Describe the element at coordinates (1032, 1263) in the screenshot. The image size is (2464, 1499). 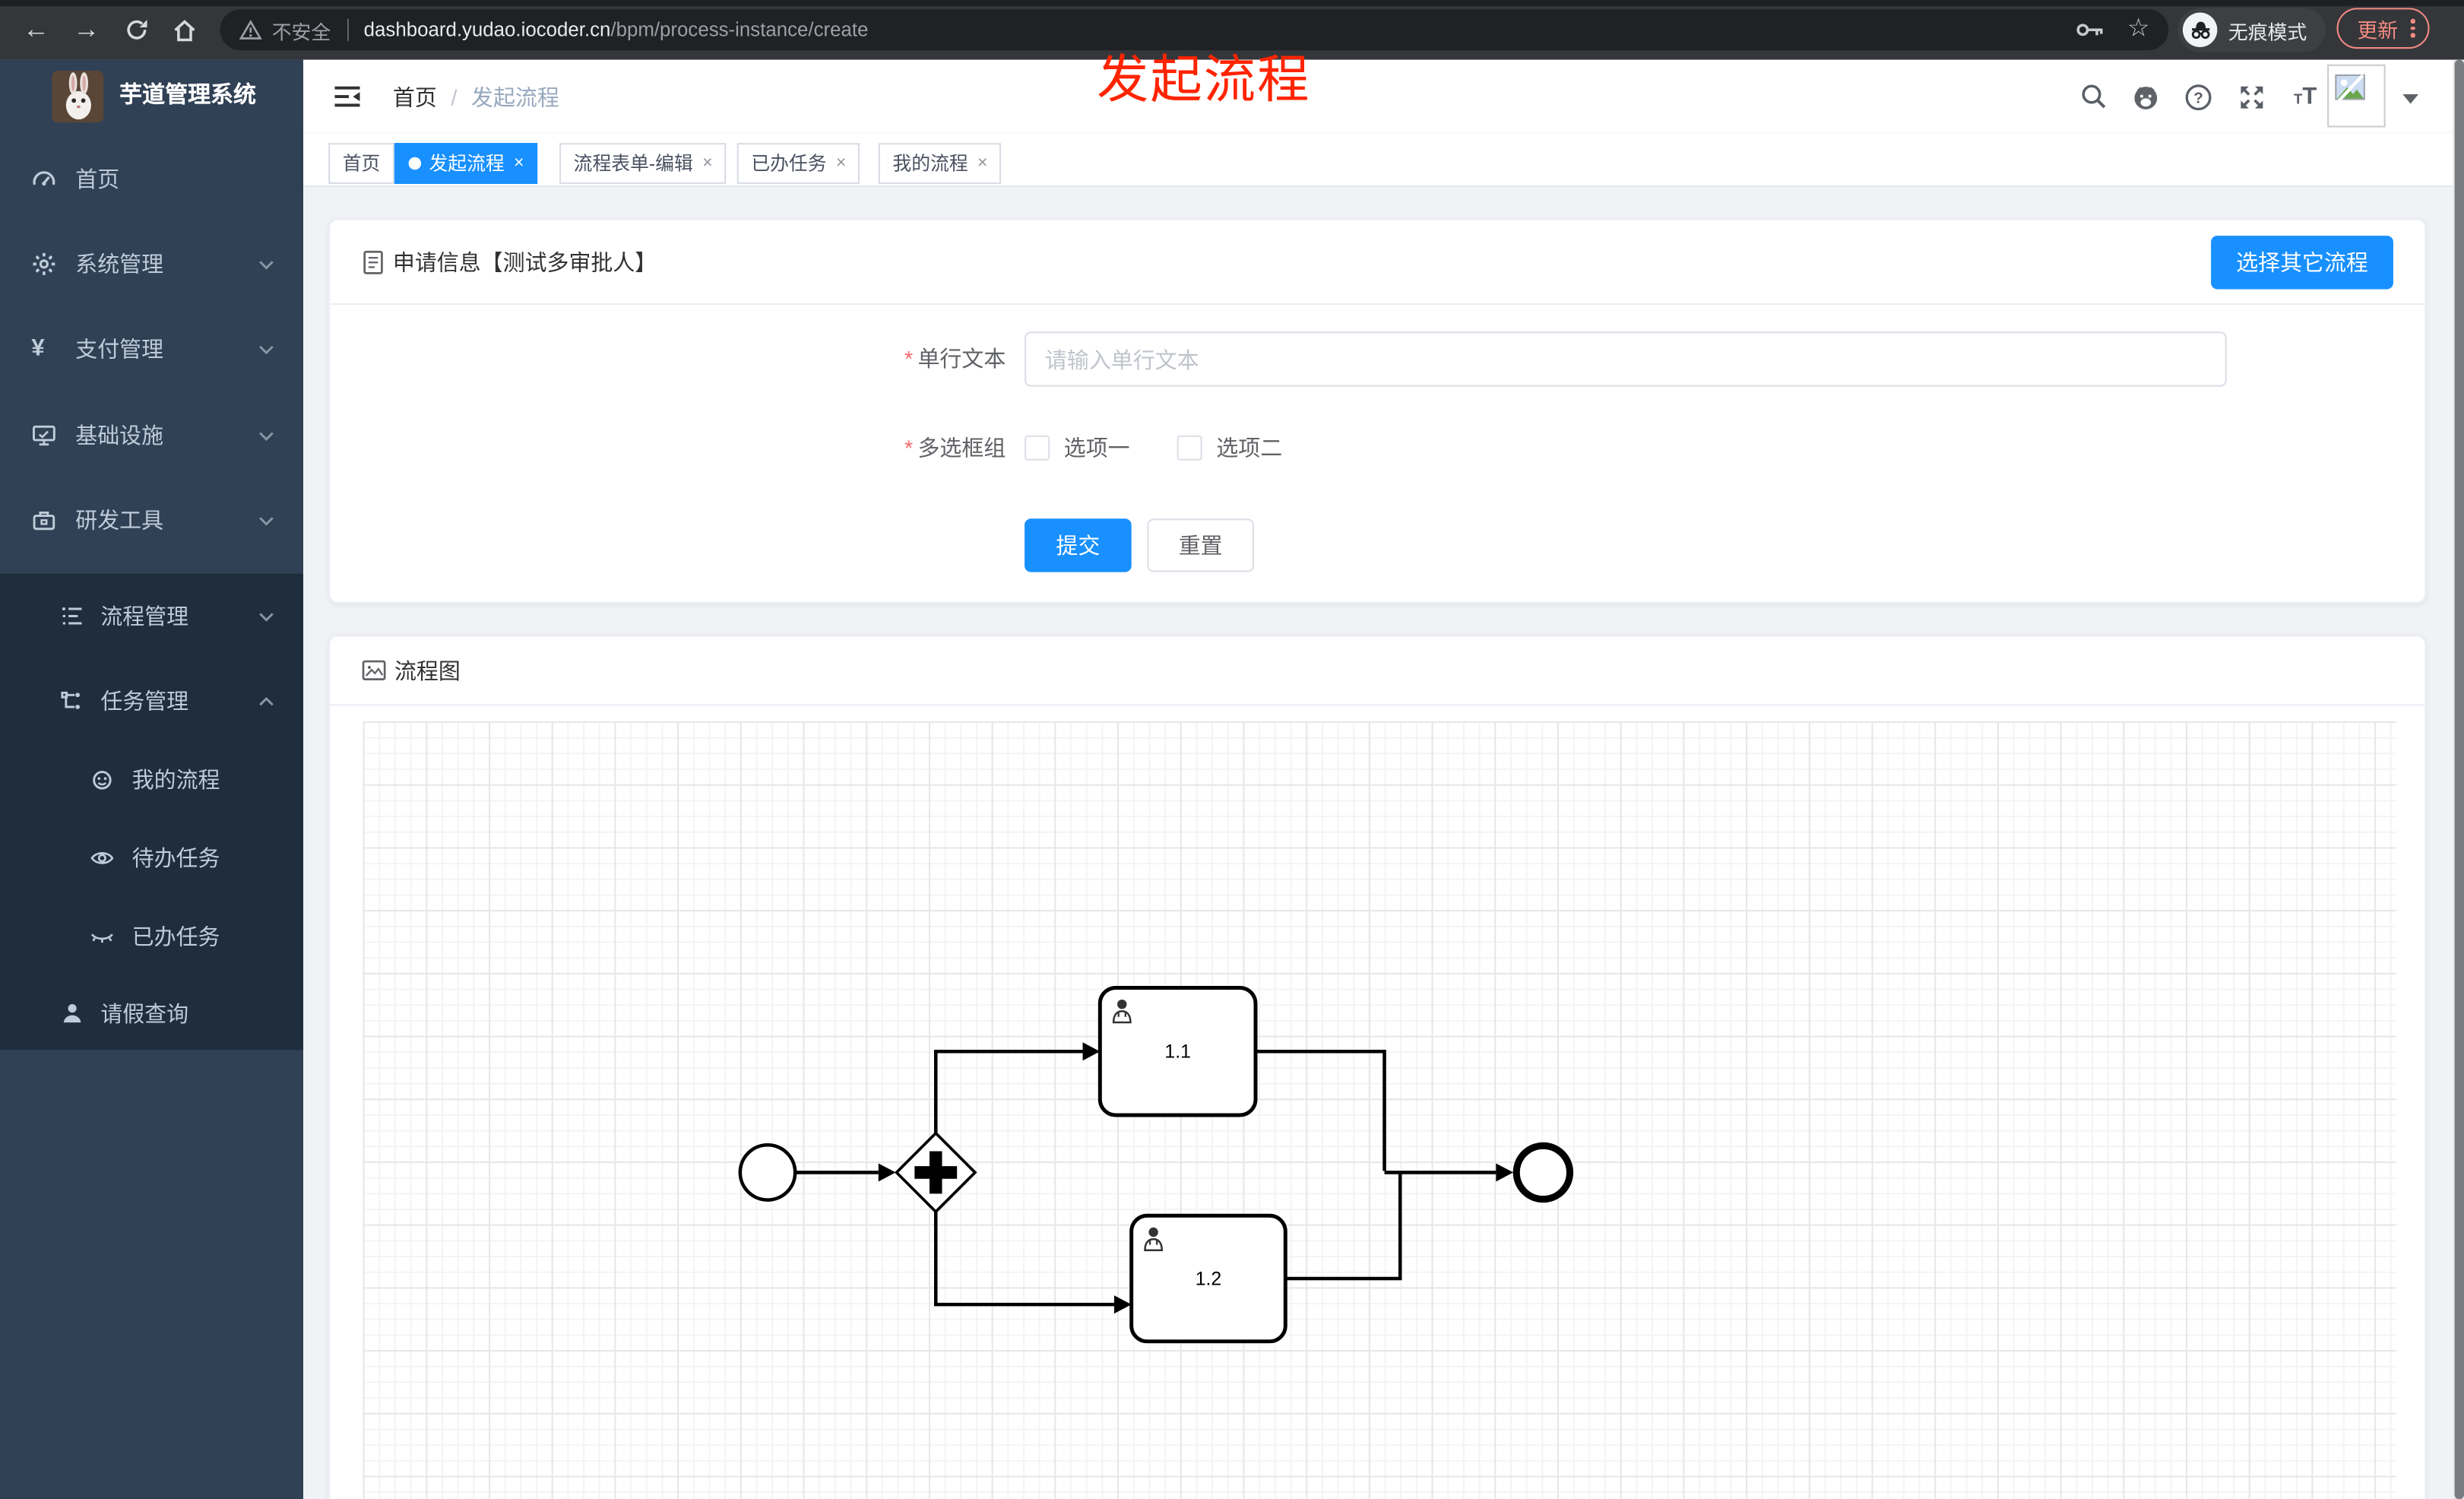
I see `sequence-flow-gateway-task2` at that location.